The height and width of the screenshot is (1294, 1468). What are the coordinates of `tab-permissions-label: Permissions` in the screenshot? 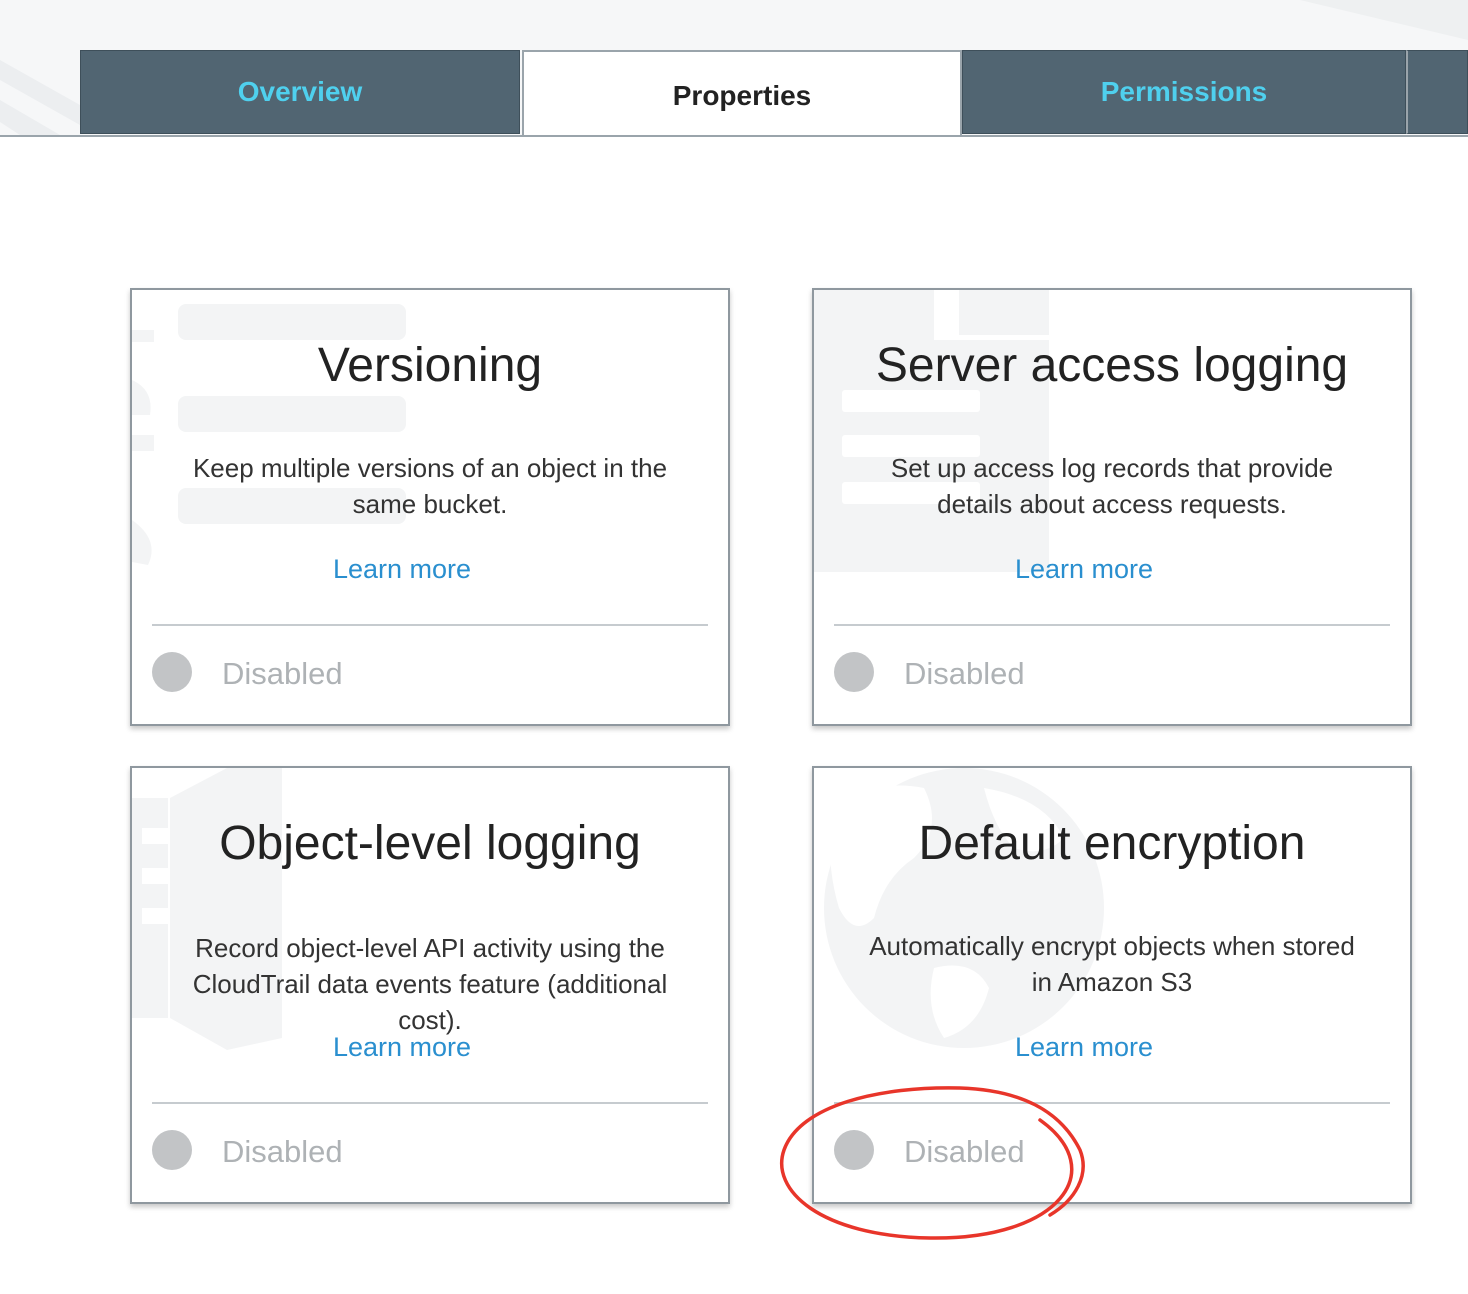 It's located at (1184, 91).